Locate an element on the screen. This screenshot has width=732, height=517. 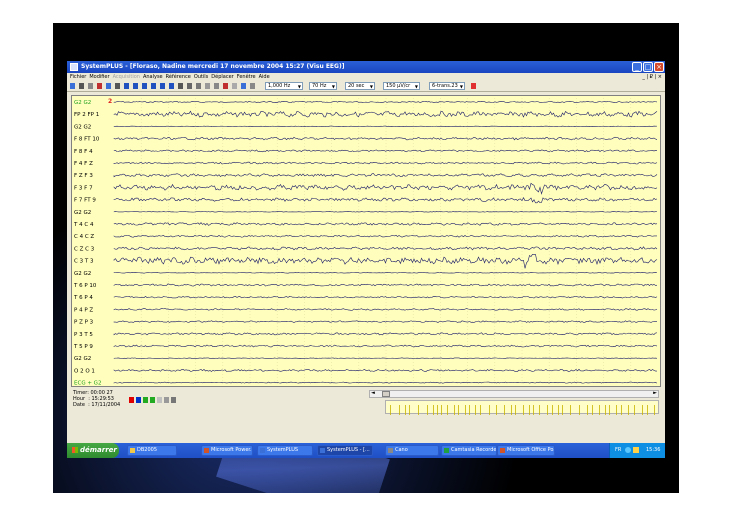
menu-item-1: Modifier is located at coordinates (99, 77).